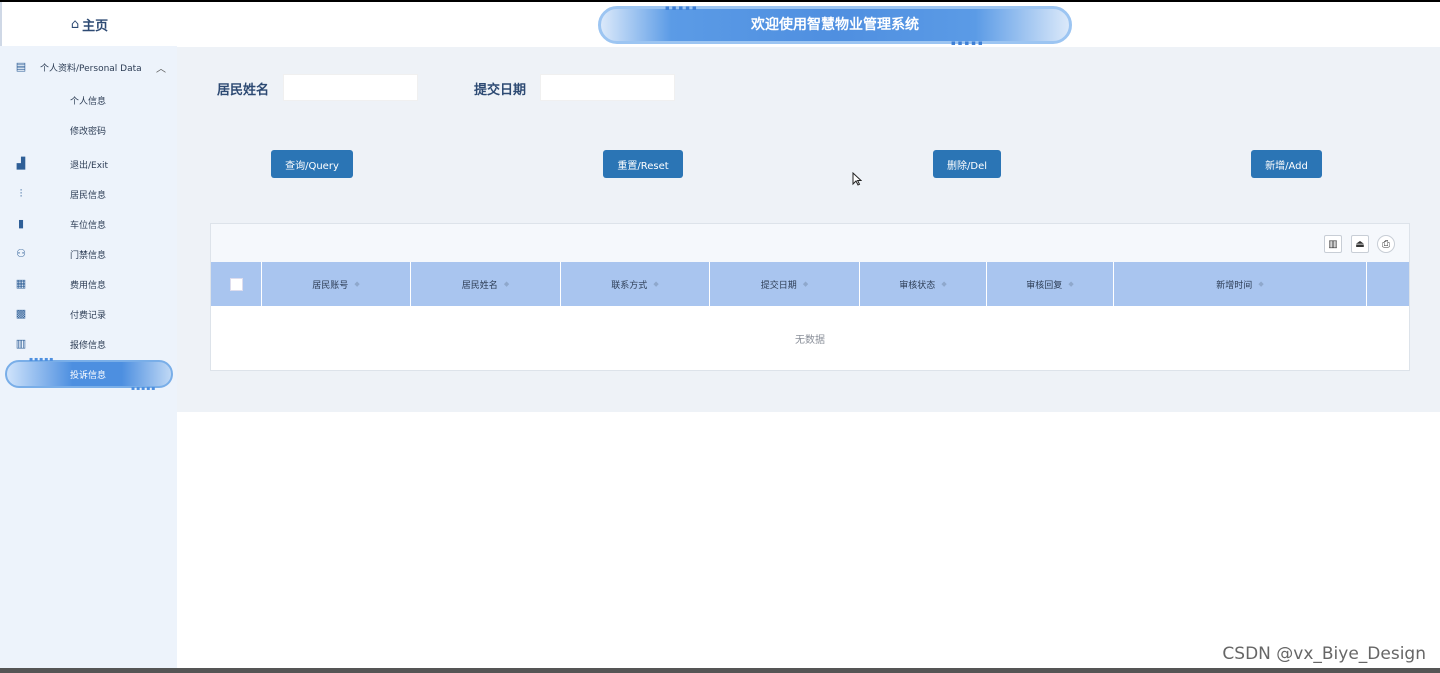  I want to click on sidebar-group-label: 个人资料/Personal Data, so click(91, 68).